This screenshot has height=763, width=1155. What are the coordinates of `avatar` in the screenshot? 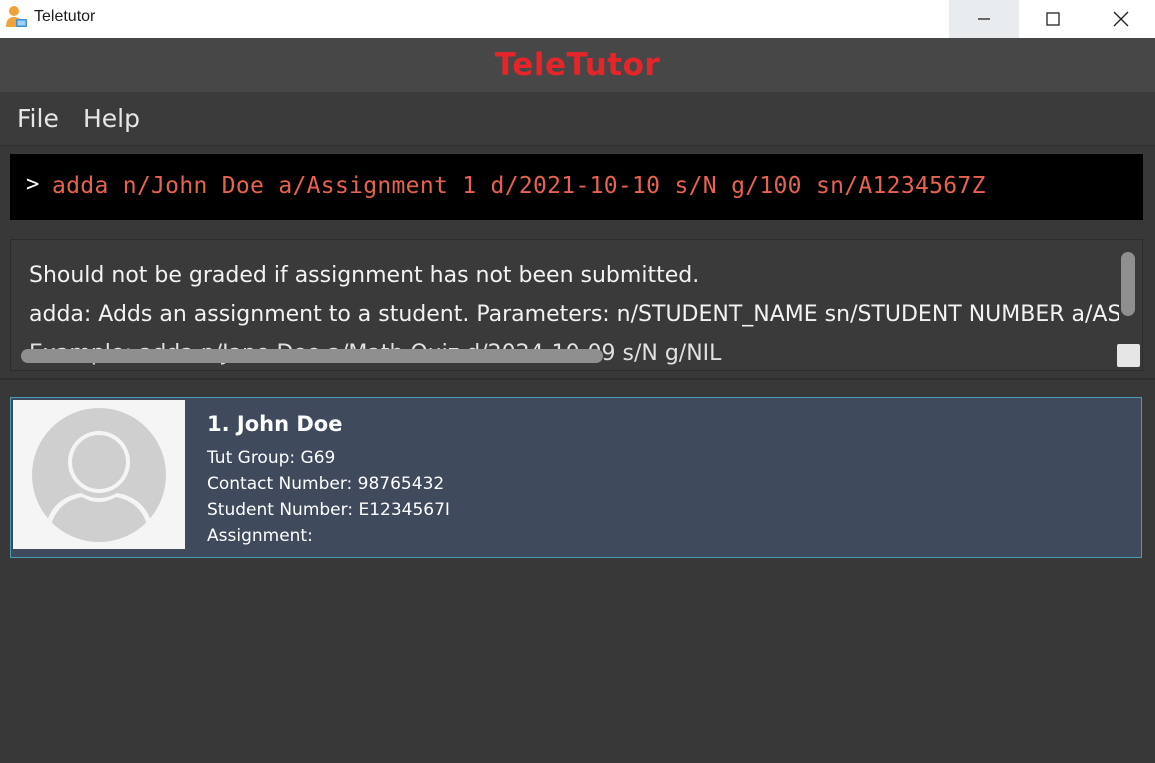 It's located at (99, 474).